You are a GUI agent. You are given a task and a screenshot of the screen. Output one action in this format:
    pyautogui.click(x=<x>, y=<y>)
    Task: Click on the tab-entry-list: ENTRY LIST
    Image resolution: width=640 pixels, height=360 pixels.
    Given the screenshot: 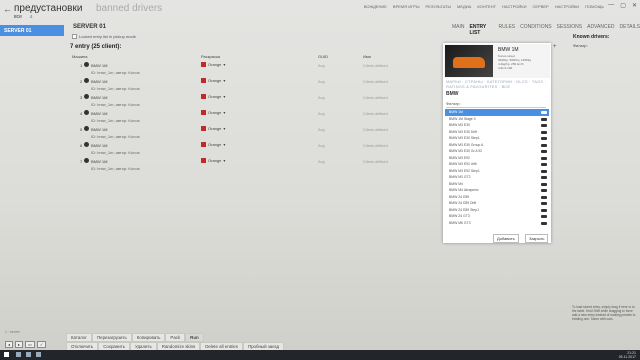 What is the action you would take?
    pyautogui.click(x=482, y=30)
    